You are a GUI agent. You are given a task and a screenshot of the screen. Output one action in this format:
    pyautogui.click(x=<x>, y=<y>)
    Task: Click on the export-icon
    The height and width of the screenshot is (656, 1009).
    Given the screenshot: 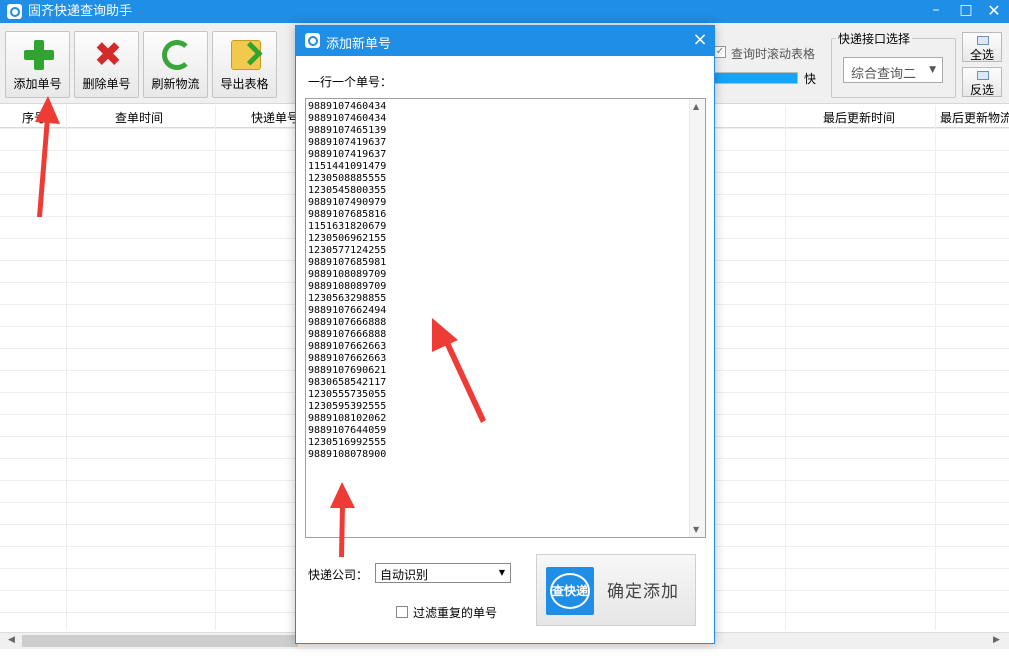 What is the action you would take?
    pyautogui.click(x=246, y=55)
    